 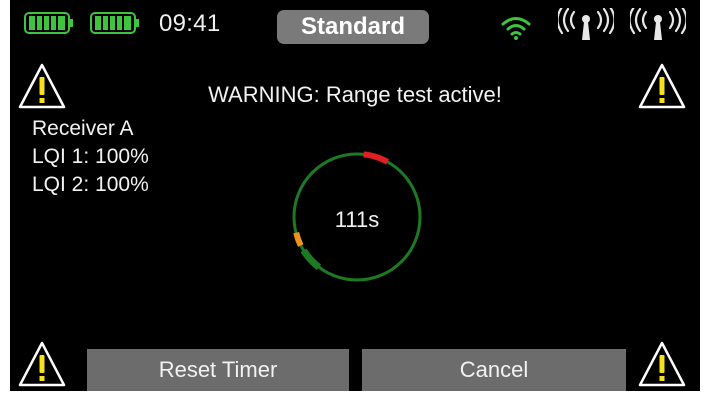 I want to click on lqi-2-value: LQI 2: 100%, so click(x=90, y=184).